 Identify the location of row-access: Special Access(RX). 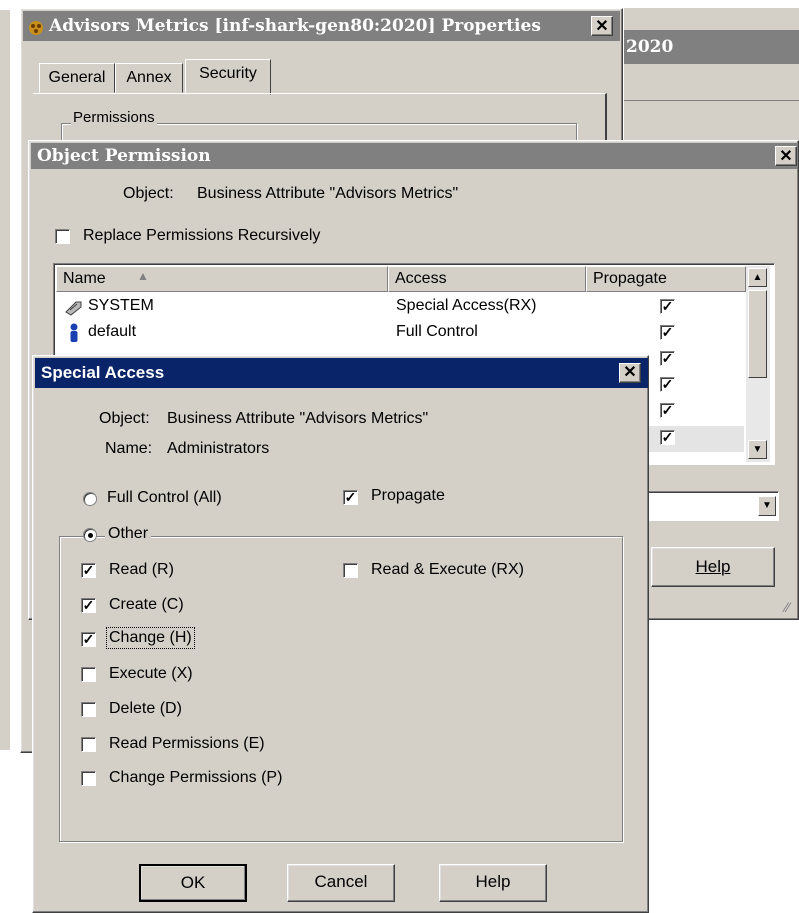
(466, 305).